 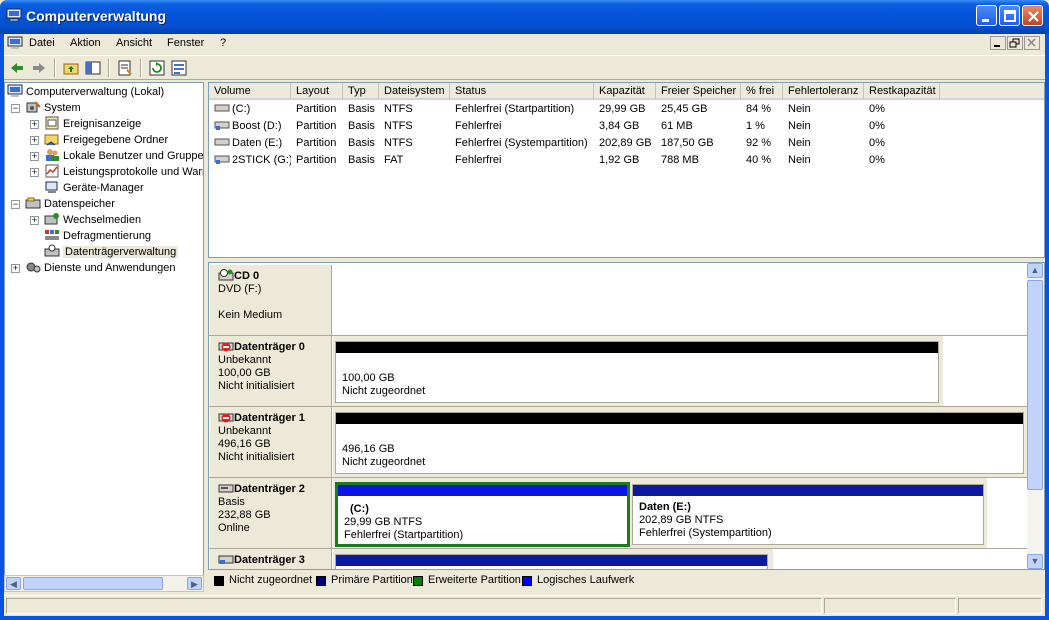 I want to click on scroll-up-icon: ▲, so click(x=1035, y=270).